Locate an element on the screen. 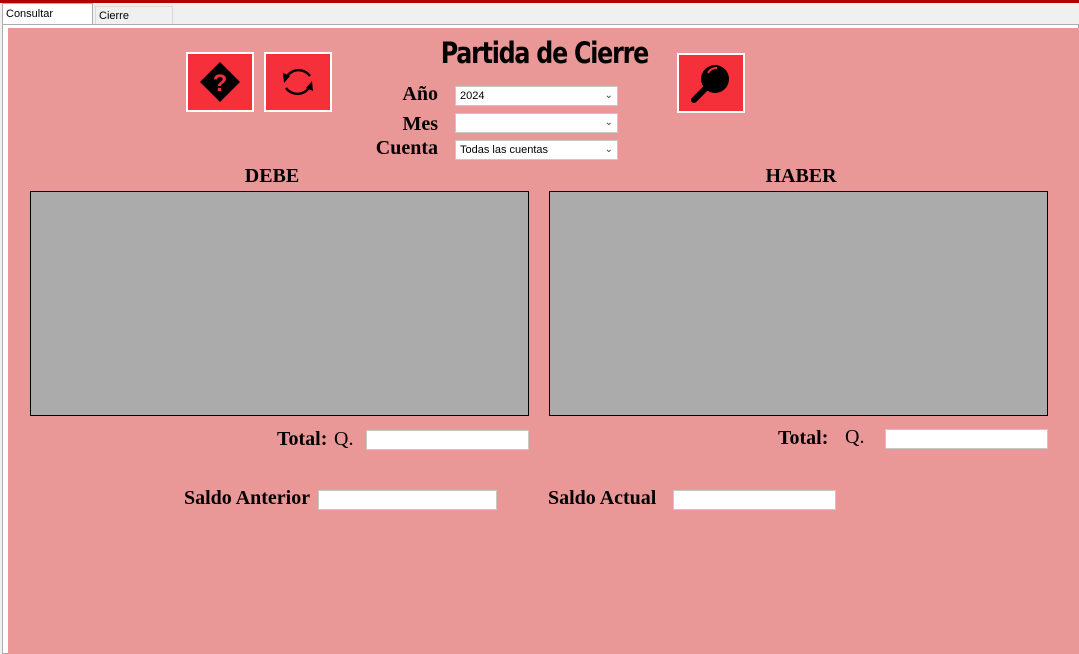 This screenshot has width=1079, height=654. tab-consultar-cierres: Consultar Cierres is located at coordinates (47, 21).